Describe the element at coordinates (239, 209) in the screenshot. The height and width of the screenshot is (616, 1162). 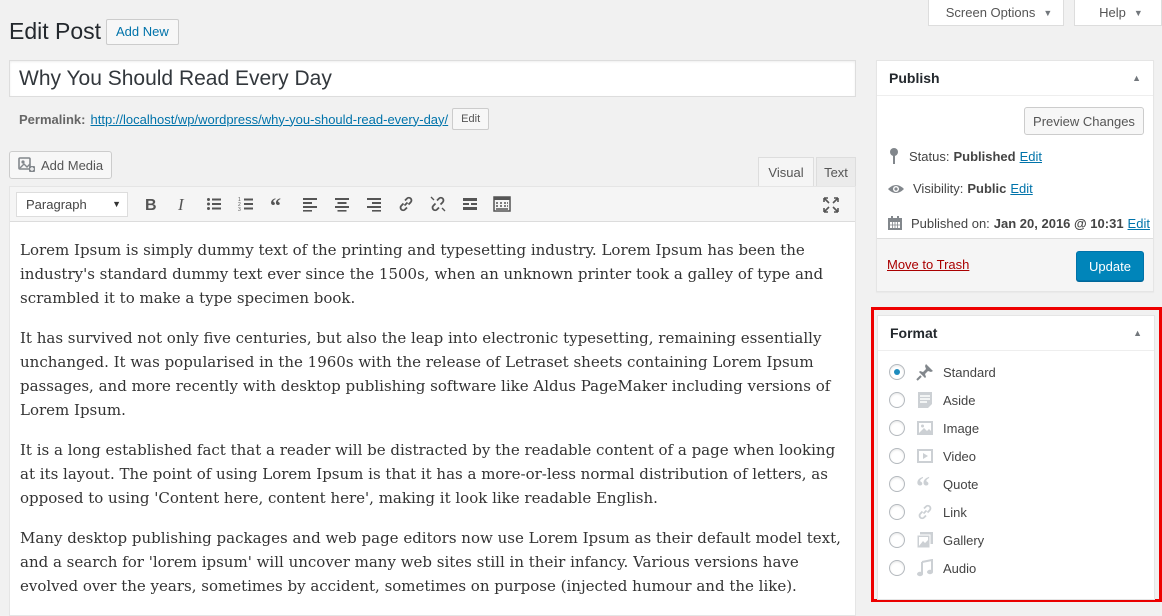
I see `svg-text: 3` at that location.